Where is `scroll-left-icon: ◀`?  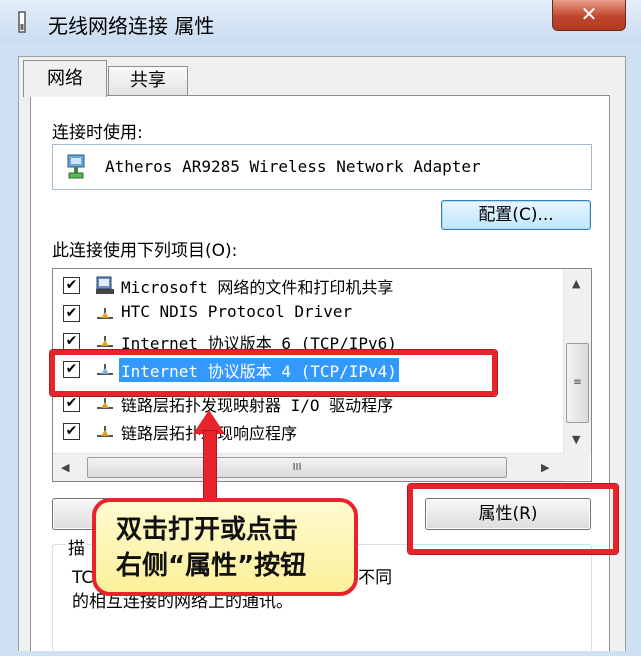 scroll-left-icon: ◀ is located at coordinates (65, 467).